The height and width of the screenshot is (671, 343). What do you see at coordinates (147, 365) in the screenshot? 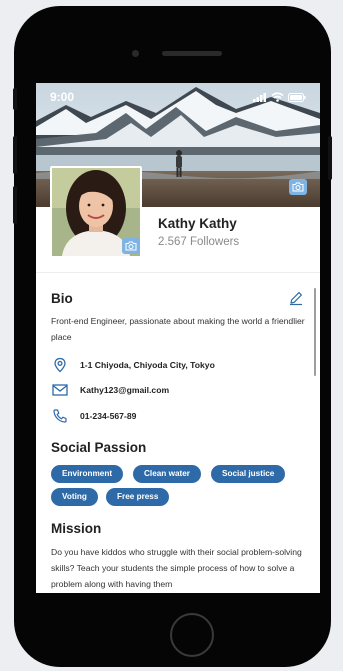
I see `address-text: 1-1 Chiyoda, Chiyoda City, Tokyo` at bounding box center [147, 365].